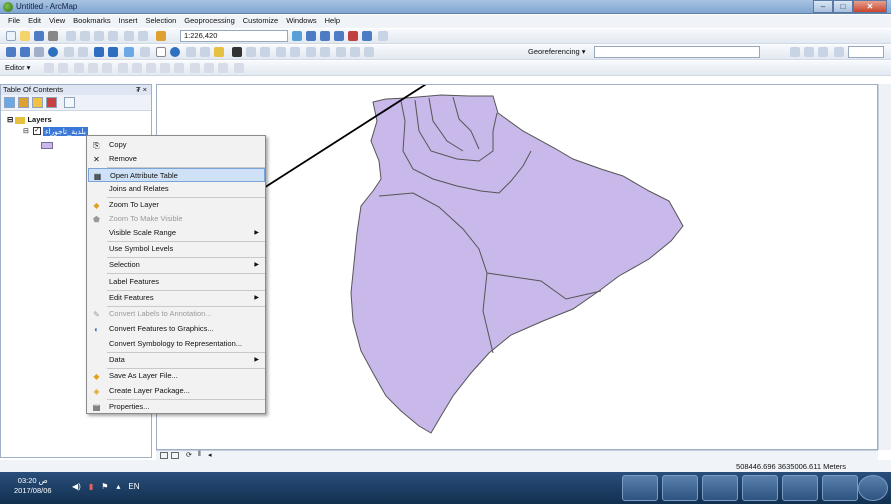  I want to click on layout-tool3-icon, so click(341, 52).